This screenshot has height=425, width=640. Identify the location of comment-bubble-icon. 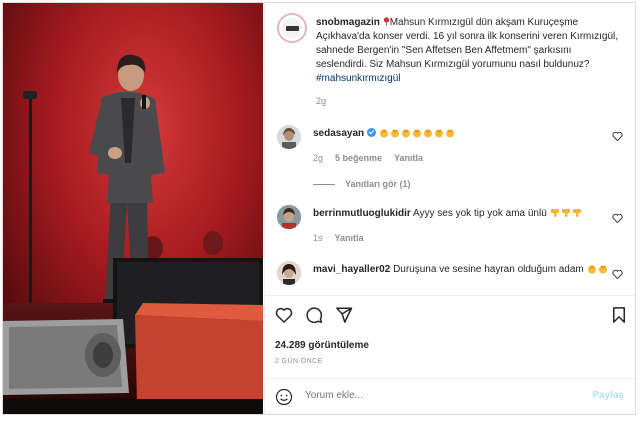
(314, 315).